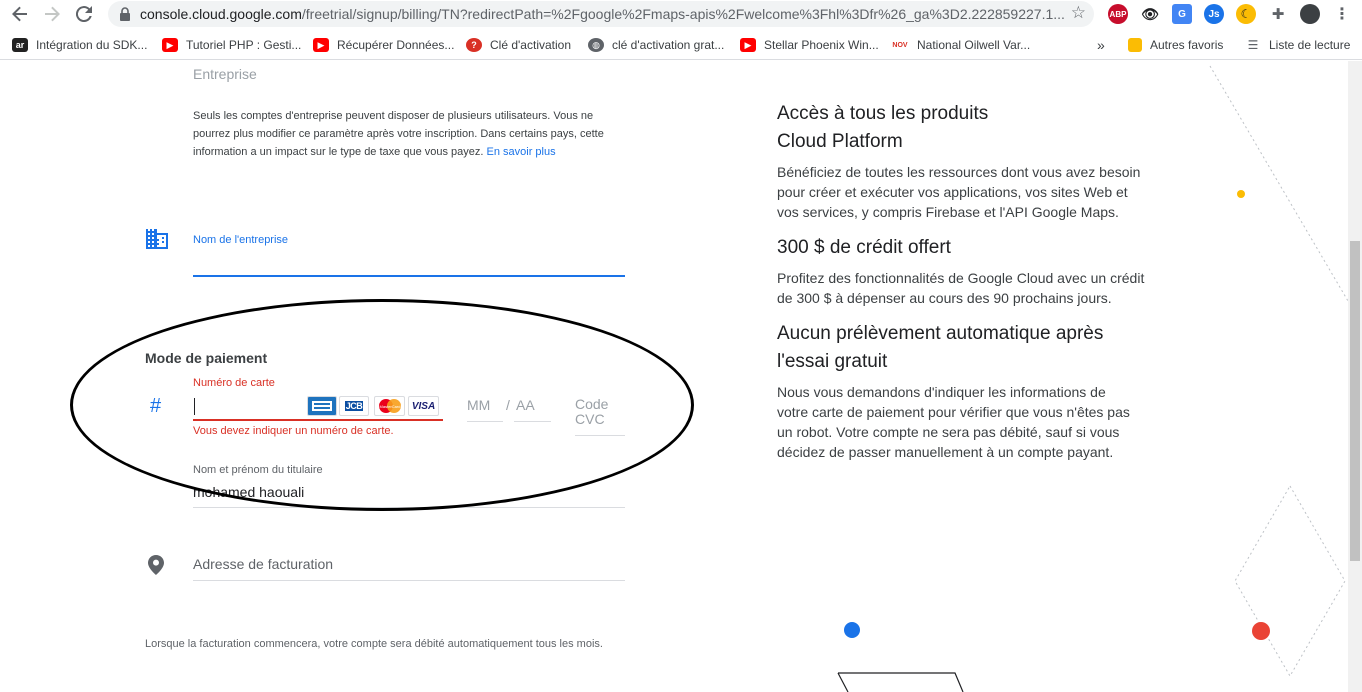 The width and height of the screenshot is (1362, 692). Describe the element at coordinates (125, 14) in the screenshot. I see `lock-icon` at that location.